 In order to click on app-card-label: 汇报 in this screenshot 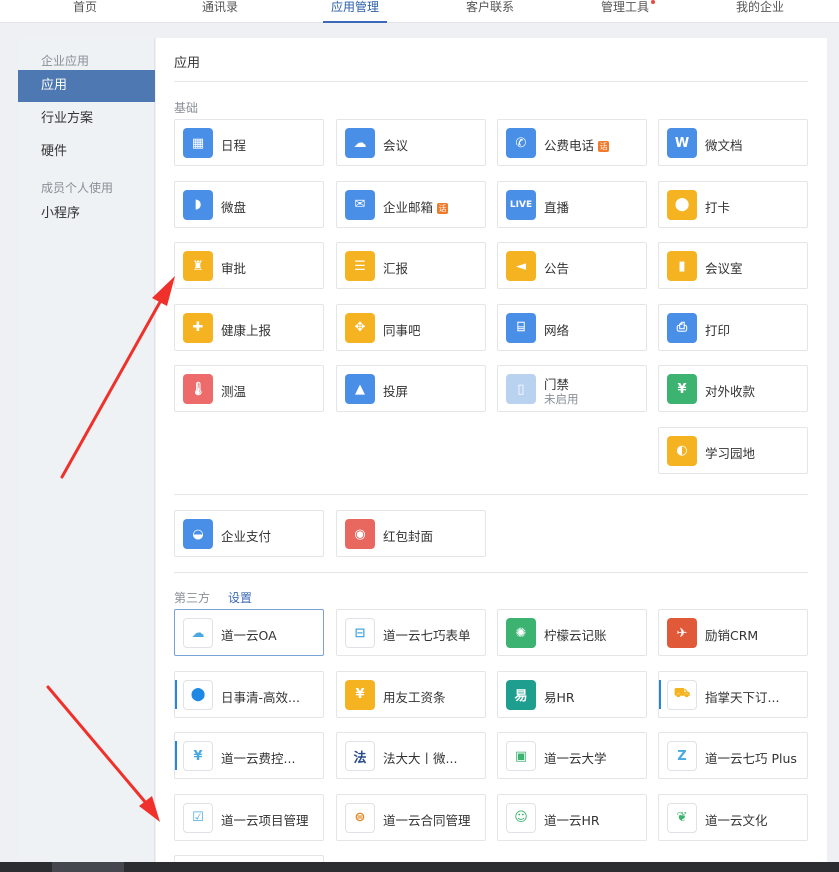, I will do `click(395, 267)`.